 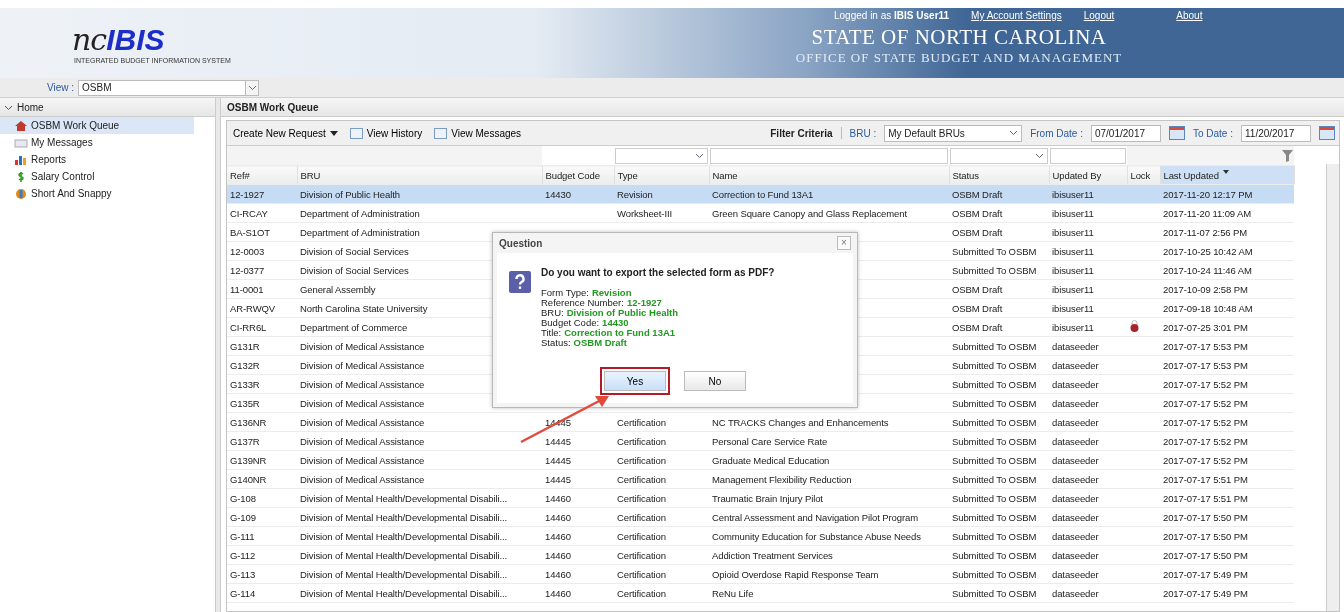 What do you see at coordinates (285, 133) in the screenshot?
I see `create-request-button: Create New Request` at bounding box center [285, 133].